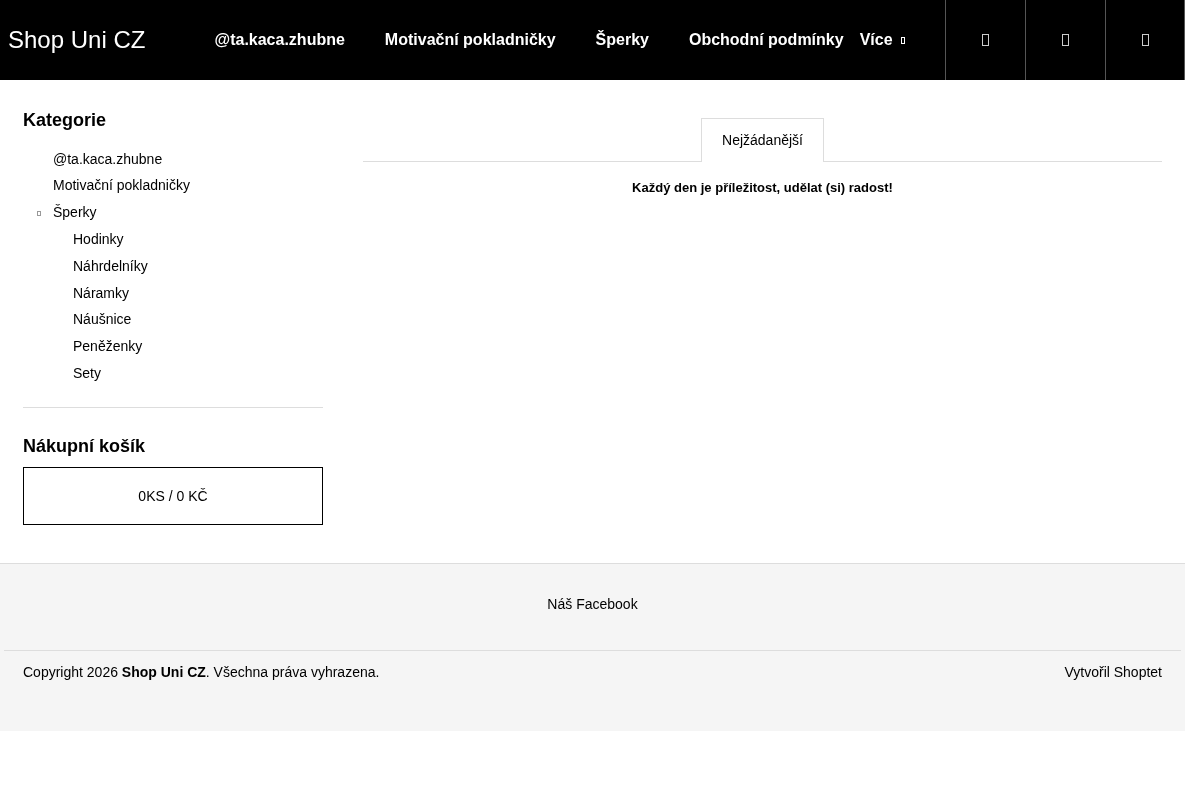  I want to click on category-link: Peněženky, so click(108, 346).